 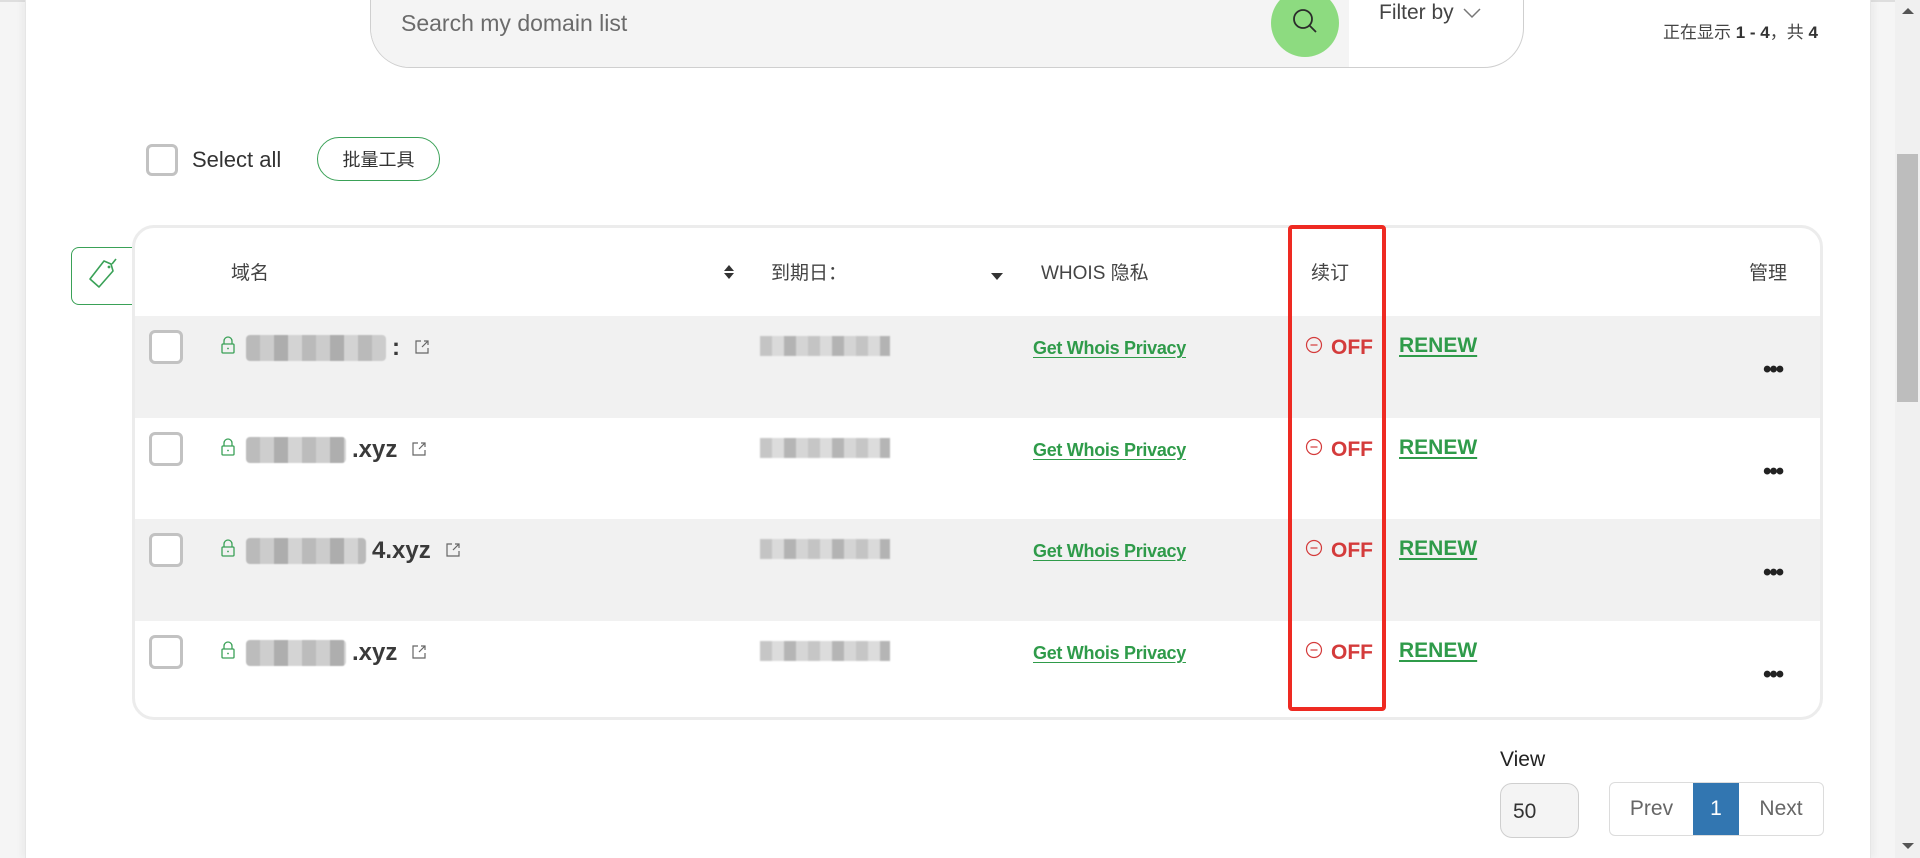 I want to click on view-label: View, so click(x=1523, y=759).